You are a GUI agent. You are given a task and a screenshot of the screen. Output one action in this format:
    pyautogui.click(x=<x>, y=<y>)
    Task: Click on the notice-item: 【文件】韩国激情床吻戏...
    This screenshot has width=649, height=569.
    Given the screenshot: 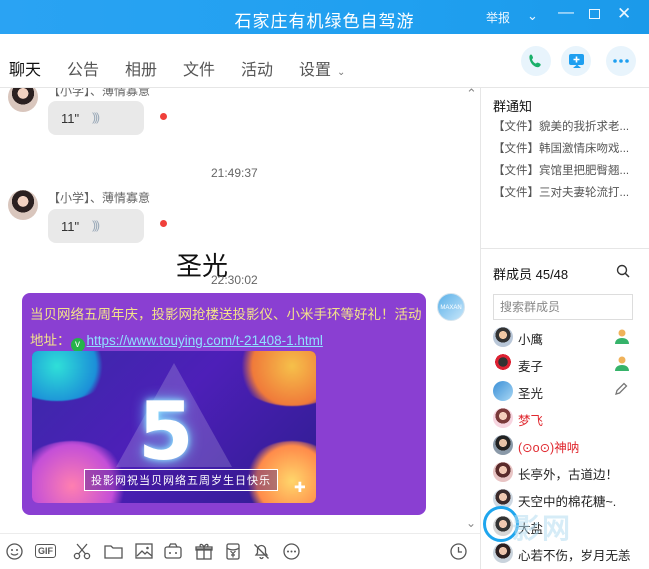 What is the action you would take?
    pyautogui.click(x=567, y=148)
    